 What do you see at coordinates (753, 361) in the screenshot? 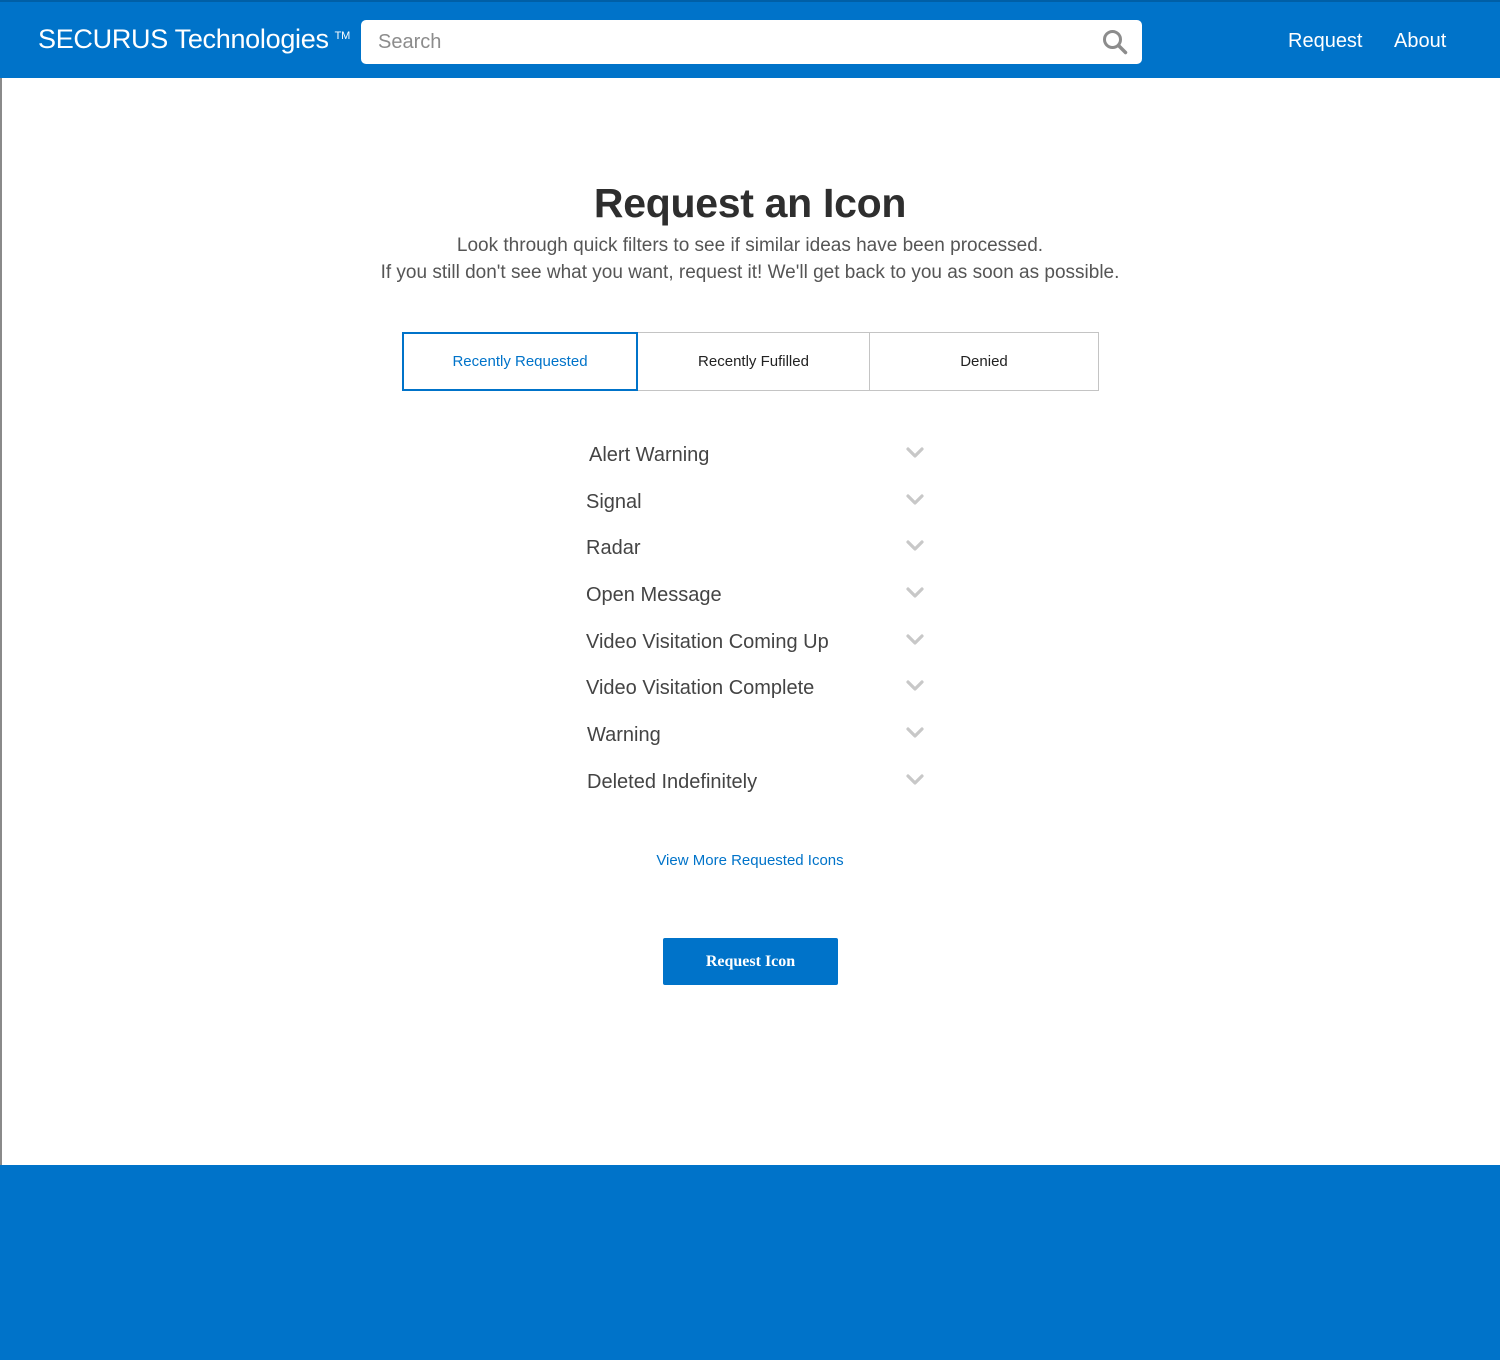
I see `tab-recently-fulfilled: Recently Fufilled` at bounding box center [753, 361].